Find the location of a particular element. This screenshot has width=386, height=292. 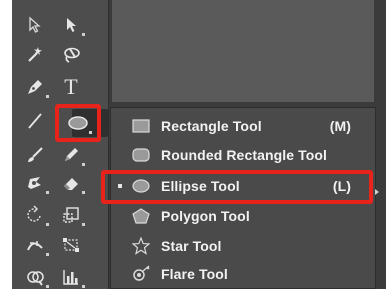

pencil-icon is located at coordinates (71, 154).